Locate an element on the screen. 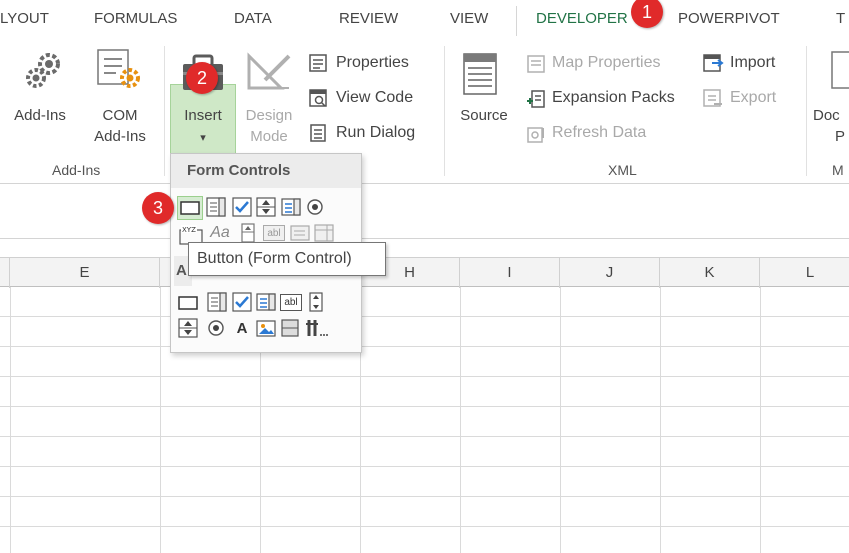 This screenshot has height=553, width=849. column-header-e: E is located at coordinates (85, 273).